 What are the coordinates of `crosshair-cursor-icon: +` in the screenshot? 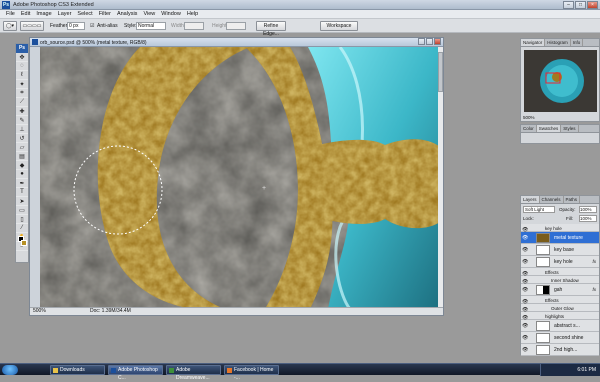 It's located at (264, 188).